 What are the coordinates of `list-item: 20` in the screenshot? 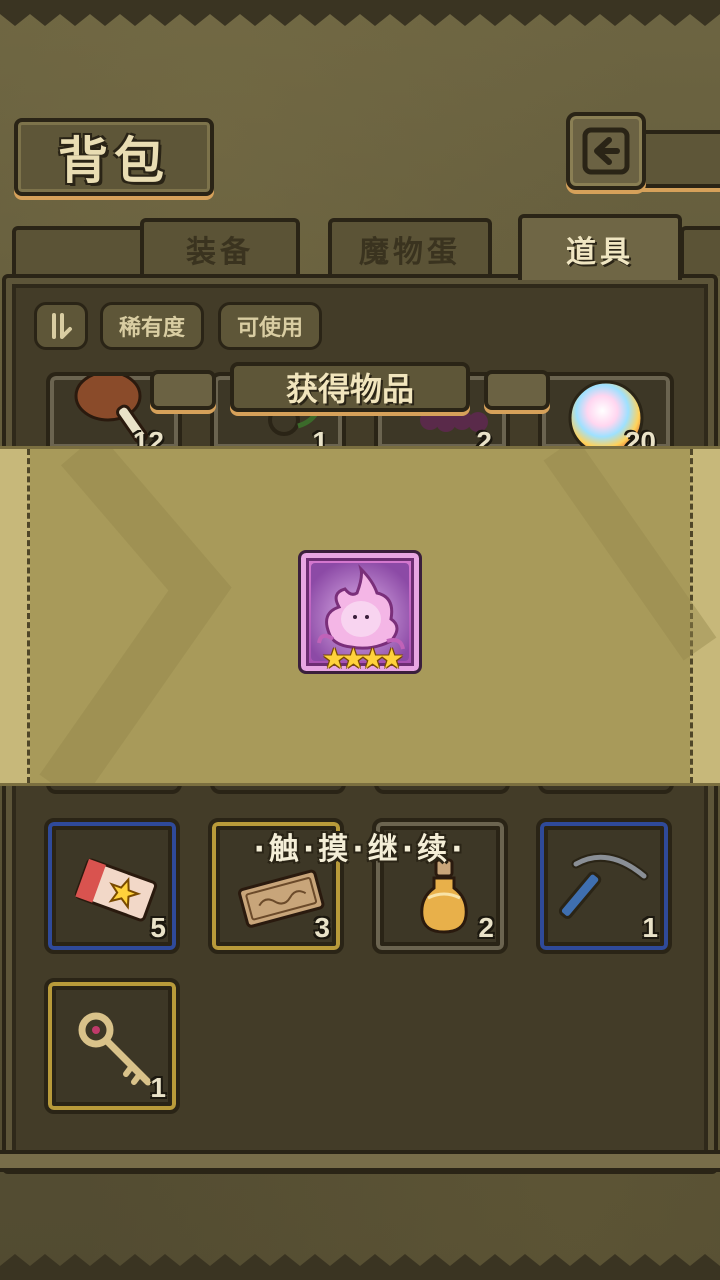 It's located at (606, 410).